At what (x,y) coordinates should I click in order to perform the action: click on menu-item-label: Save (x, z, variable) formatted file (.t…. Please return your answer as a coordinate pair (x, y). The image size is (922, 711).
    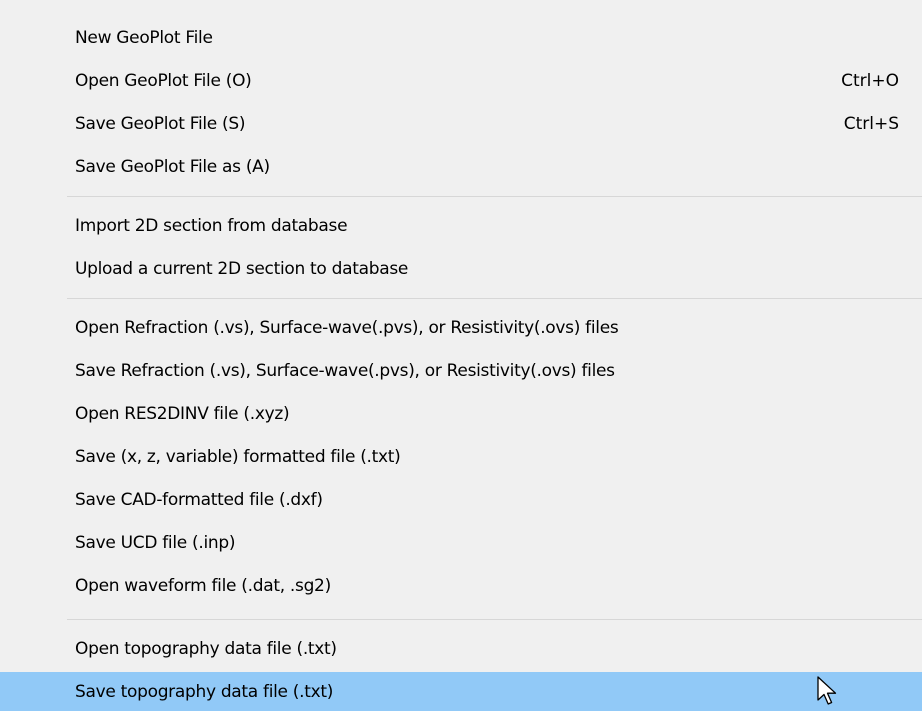
    Looking at the image, I should click on (238, 457).